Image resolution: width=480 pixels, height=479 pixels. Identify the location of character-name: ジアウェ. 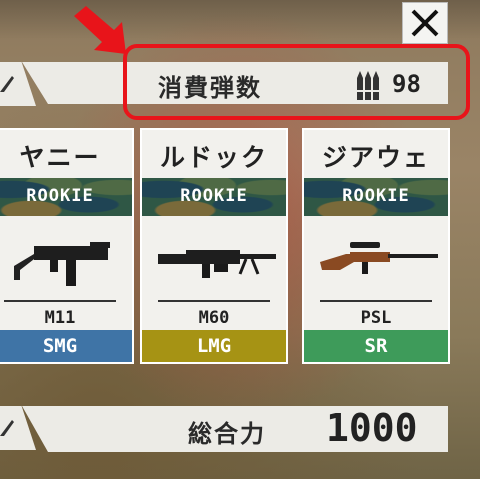
(375, 157).